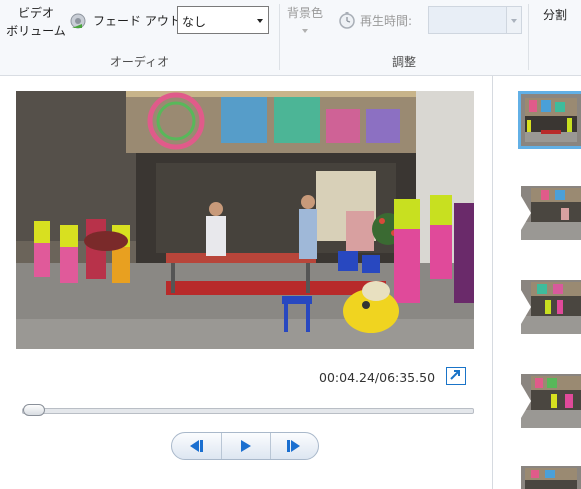 The image size is (581, 489). What do you see at coordinates (139, 37) in the screenshot?
I see `audio-group: ビデオ ボリューム フェード アウト: なし オーディオ` at bounding box center [139, 37].